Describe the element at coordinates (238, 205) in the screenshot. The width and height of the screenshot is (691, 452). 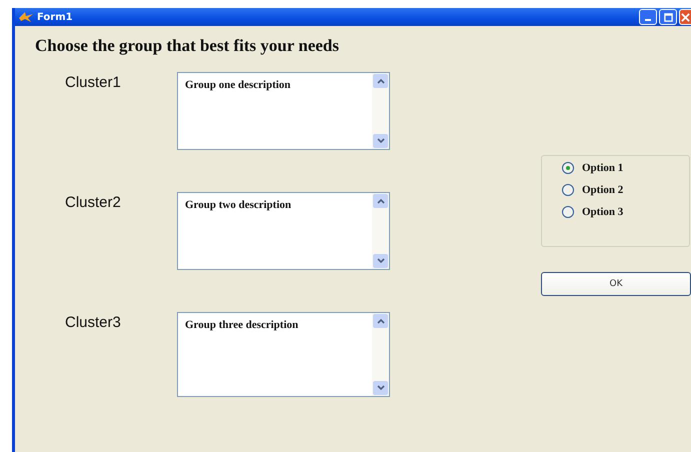
I see `description-text: Group two description` at that location.